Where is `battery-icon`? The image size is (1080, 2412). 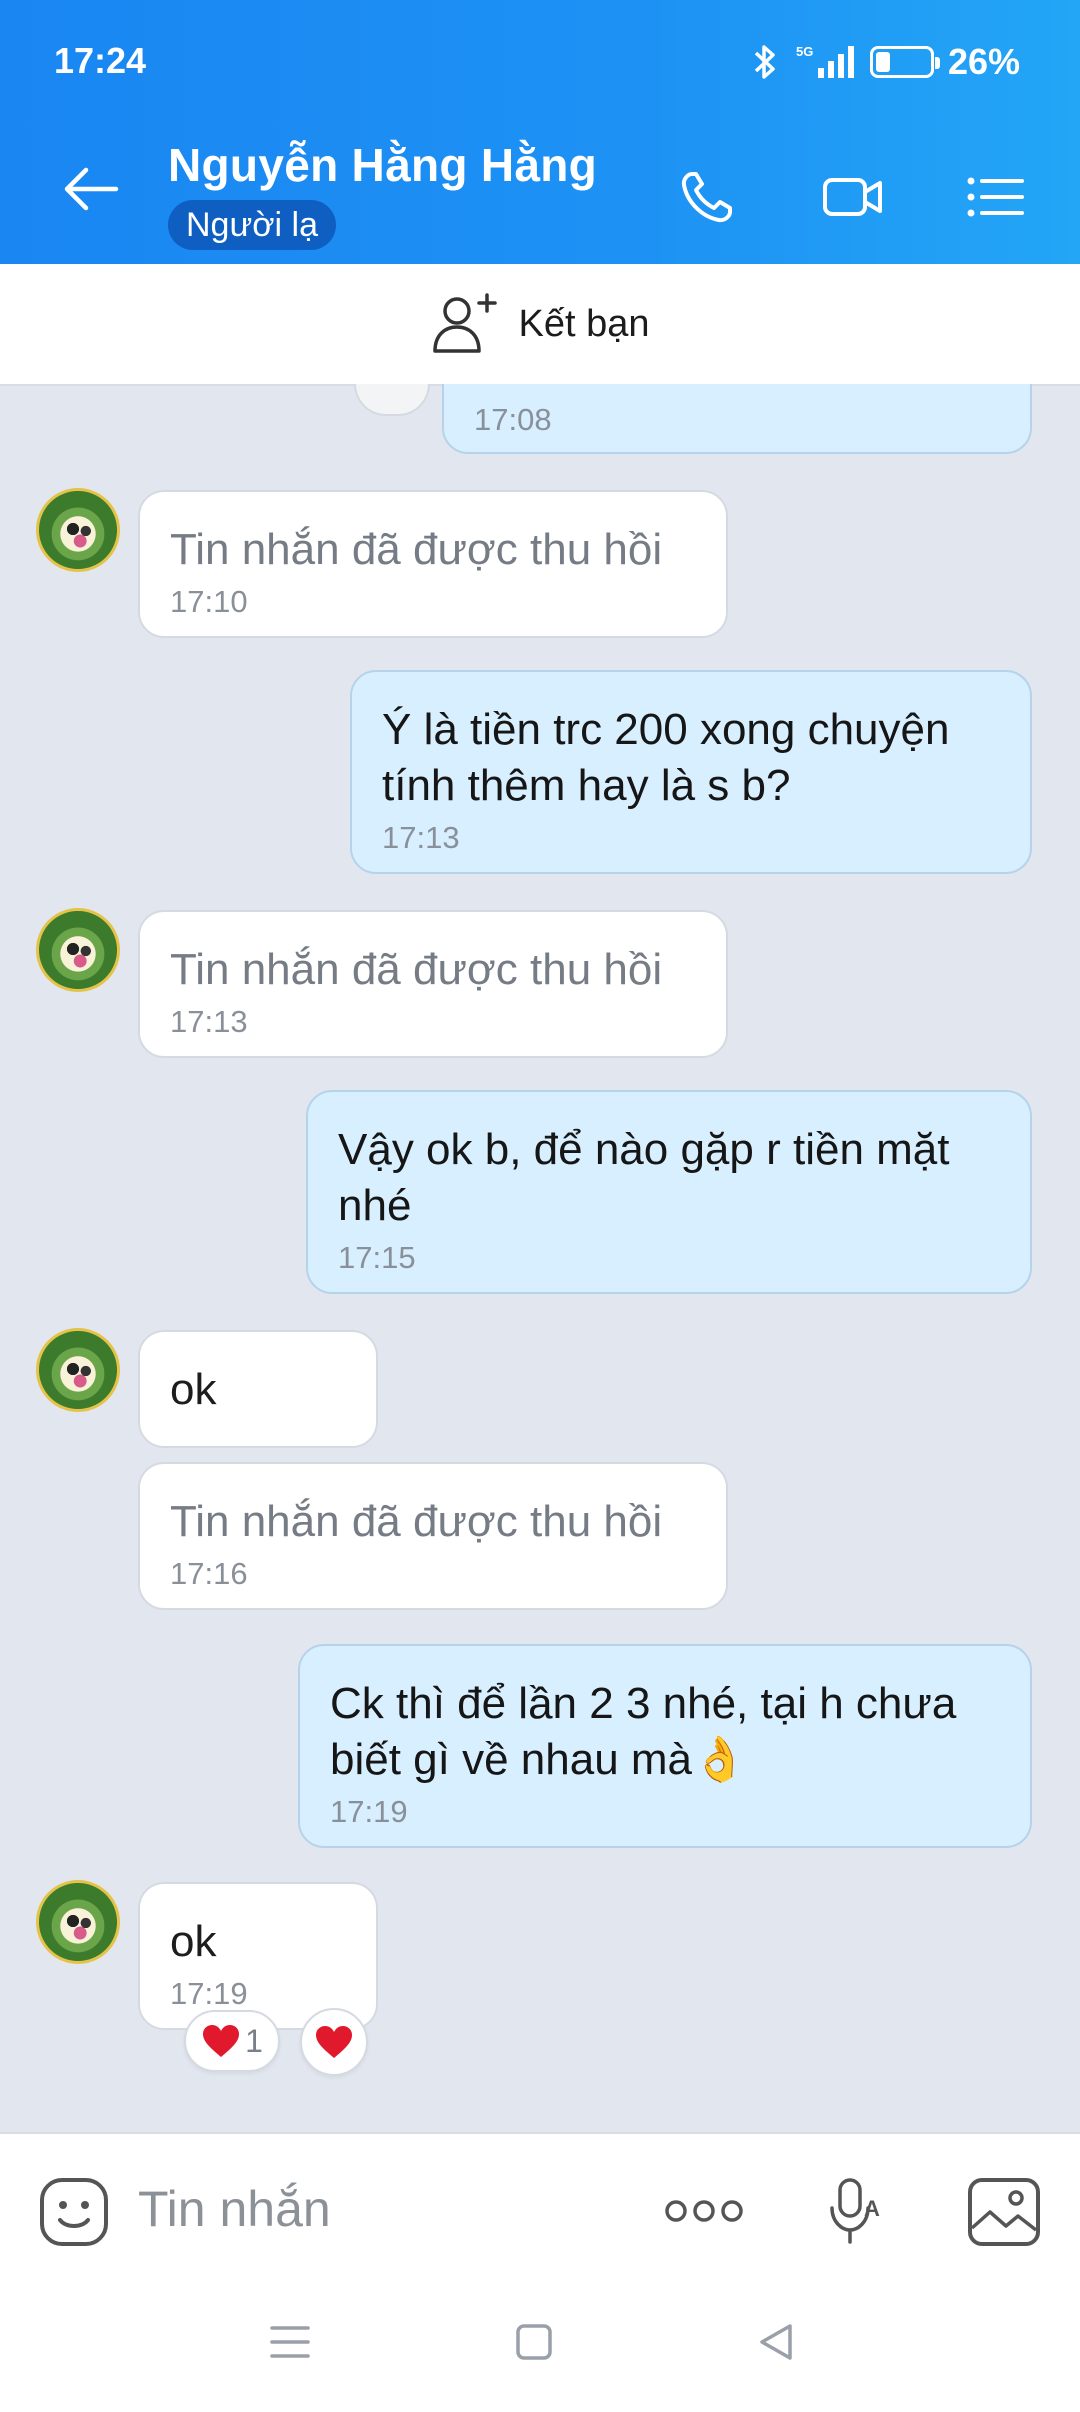 battery-icon is located at coordinates (904, 62).